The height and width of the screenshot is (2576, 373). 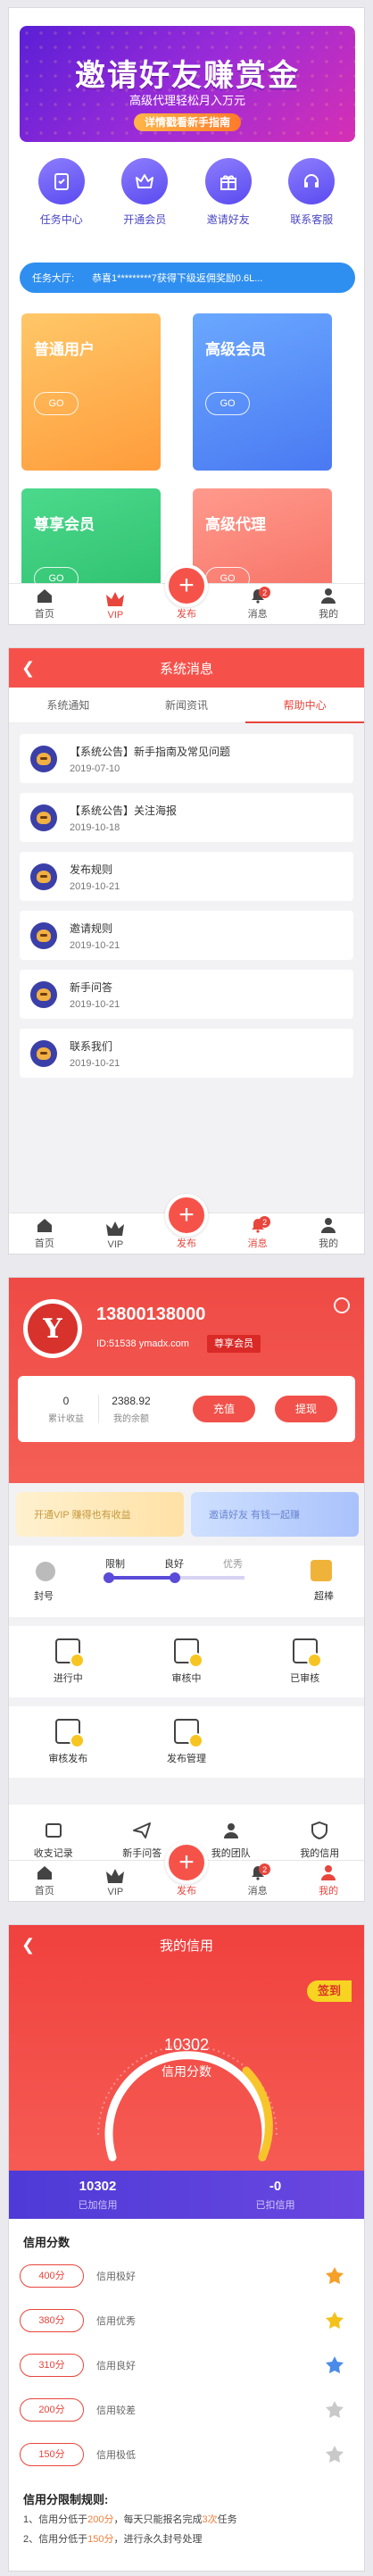 What do you see at coordinates (187, 2276) in the screenshot?
I see `credit-level-row: 400分 信用极好` at bounding box center [187, 2276].